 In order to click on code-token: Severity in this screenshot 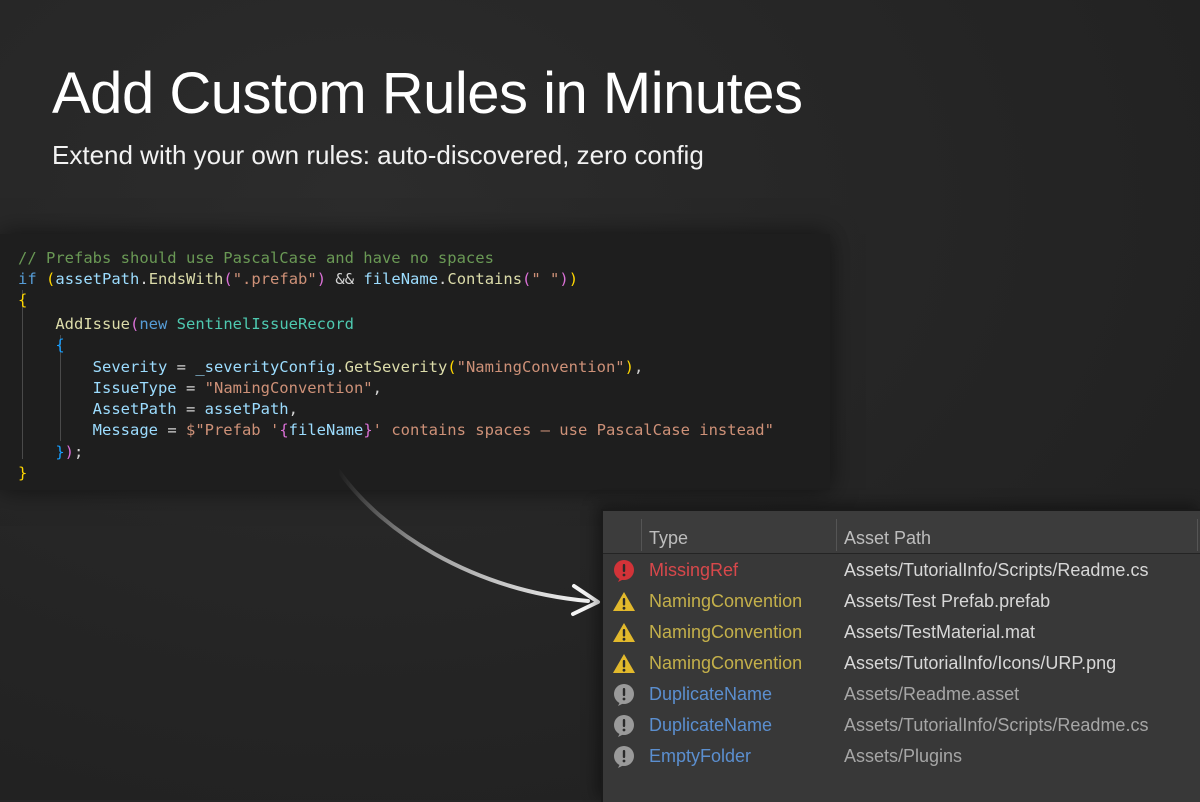, I will do `click(130, 367)`.